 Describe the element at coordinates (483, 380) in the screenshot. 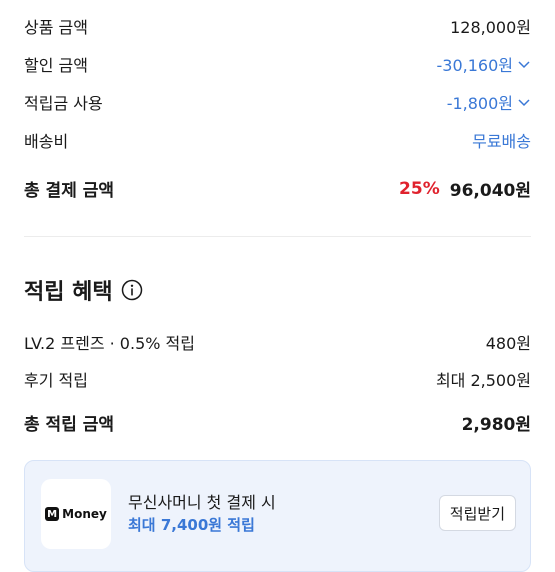

I see `review-reward-value: 최대 2,500원` at that location.